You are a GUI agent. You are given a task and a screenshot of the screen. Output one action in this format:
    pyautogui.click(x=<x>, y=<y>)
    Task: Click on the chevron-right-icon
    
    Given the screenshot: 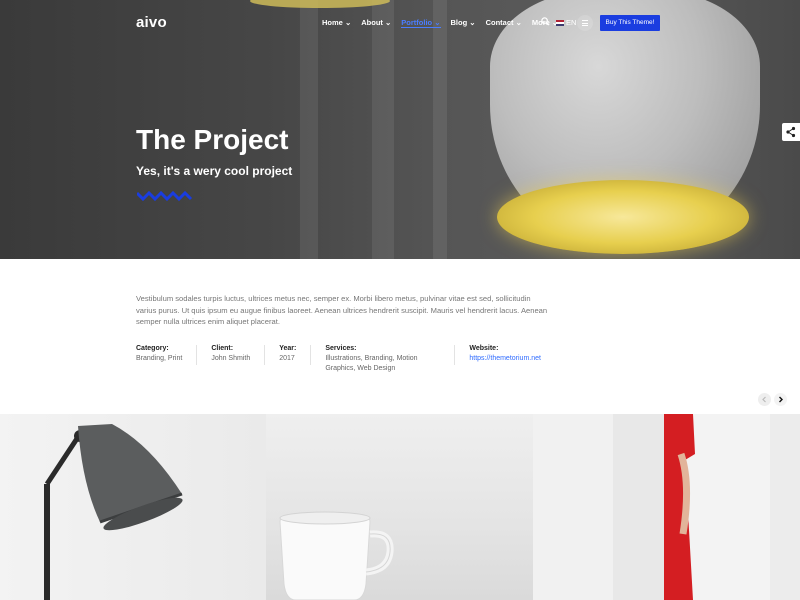 What is the action you would take?
    pyautogui.click(x=781, y=399)
    